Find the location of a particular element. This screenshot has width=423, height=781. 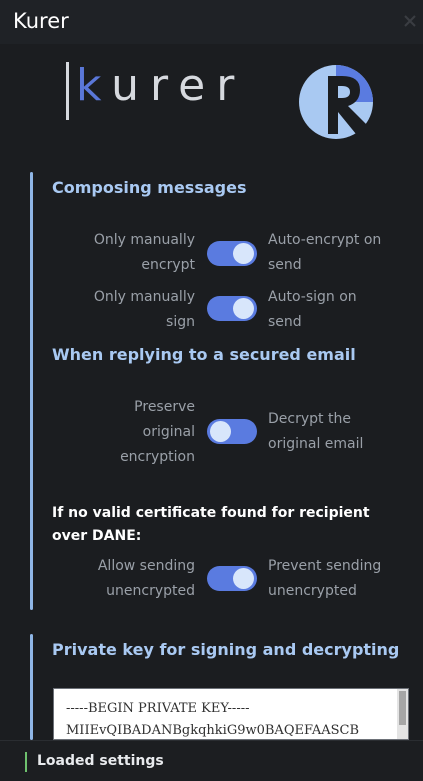

sign-right-label: Auto-sign on send is located at coordinates (312, 309).